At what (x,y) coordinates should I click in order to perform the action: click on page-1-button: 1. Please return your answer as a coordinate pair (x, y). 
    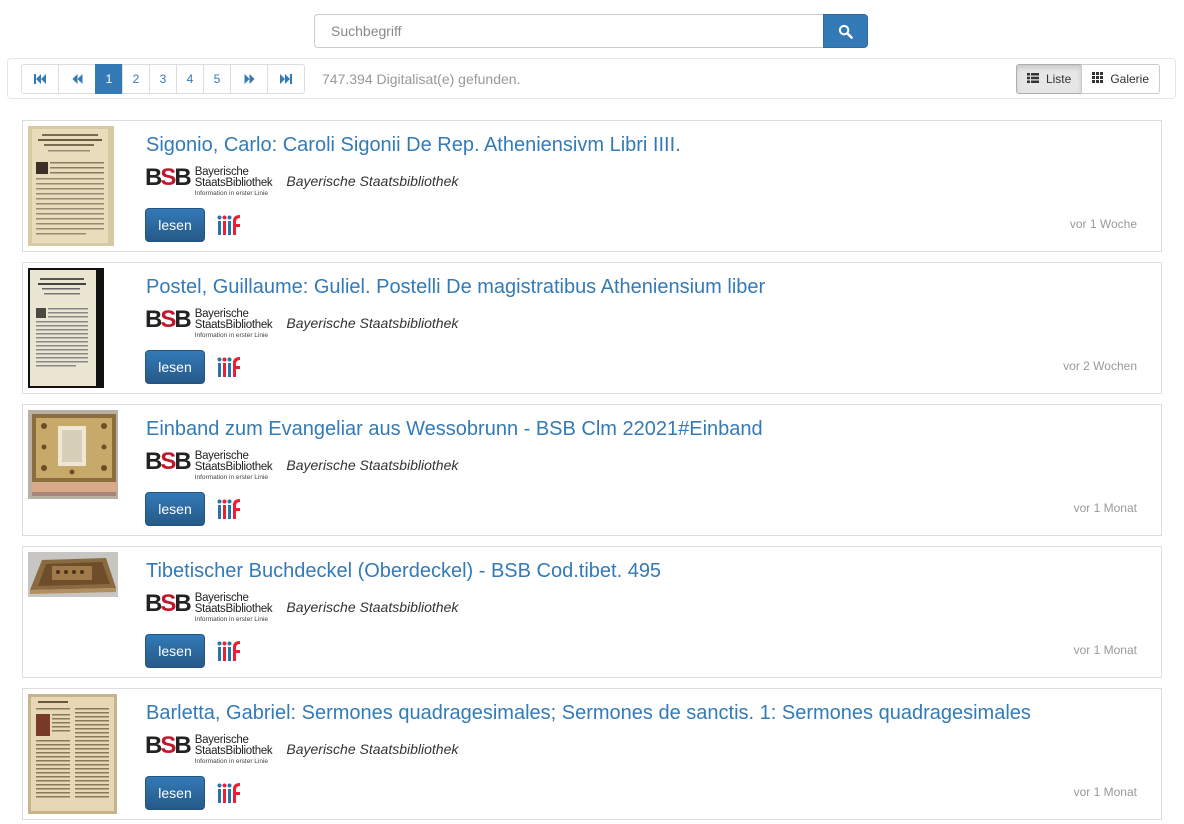
    Looking at the image, I should click on (109, 79).